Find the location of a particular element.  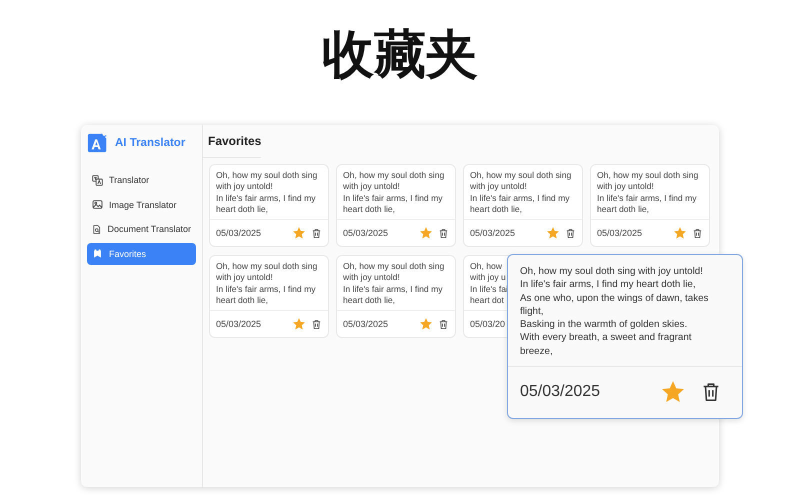

card-date: 05/03/20 is located at coordinates (488, 324).